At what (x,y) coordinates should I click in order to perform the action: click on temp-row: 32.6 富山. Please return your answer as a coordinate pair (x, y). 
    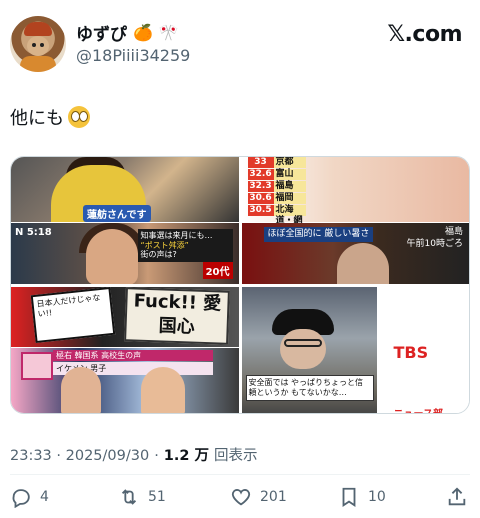
    Looking at the image, I should click on (276, 174).